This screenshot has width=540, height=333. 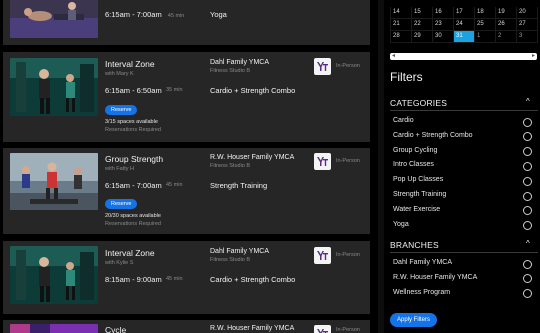 What do you see at coordinates (403, 120) in the screenshot?
I see `category-option-label: Cardio` at bounding box center [403, 120].